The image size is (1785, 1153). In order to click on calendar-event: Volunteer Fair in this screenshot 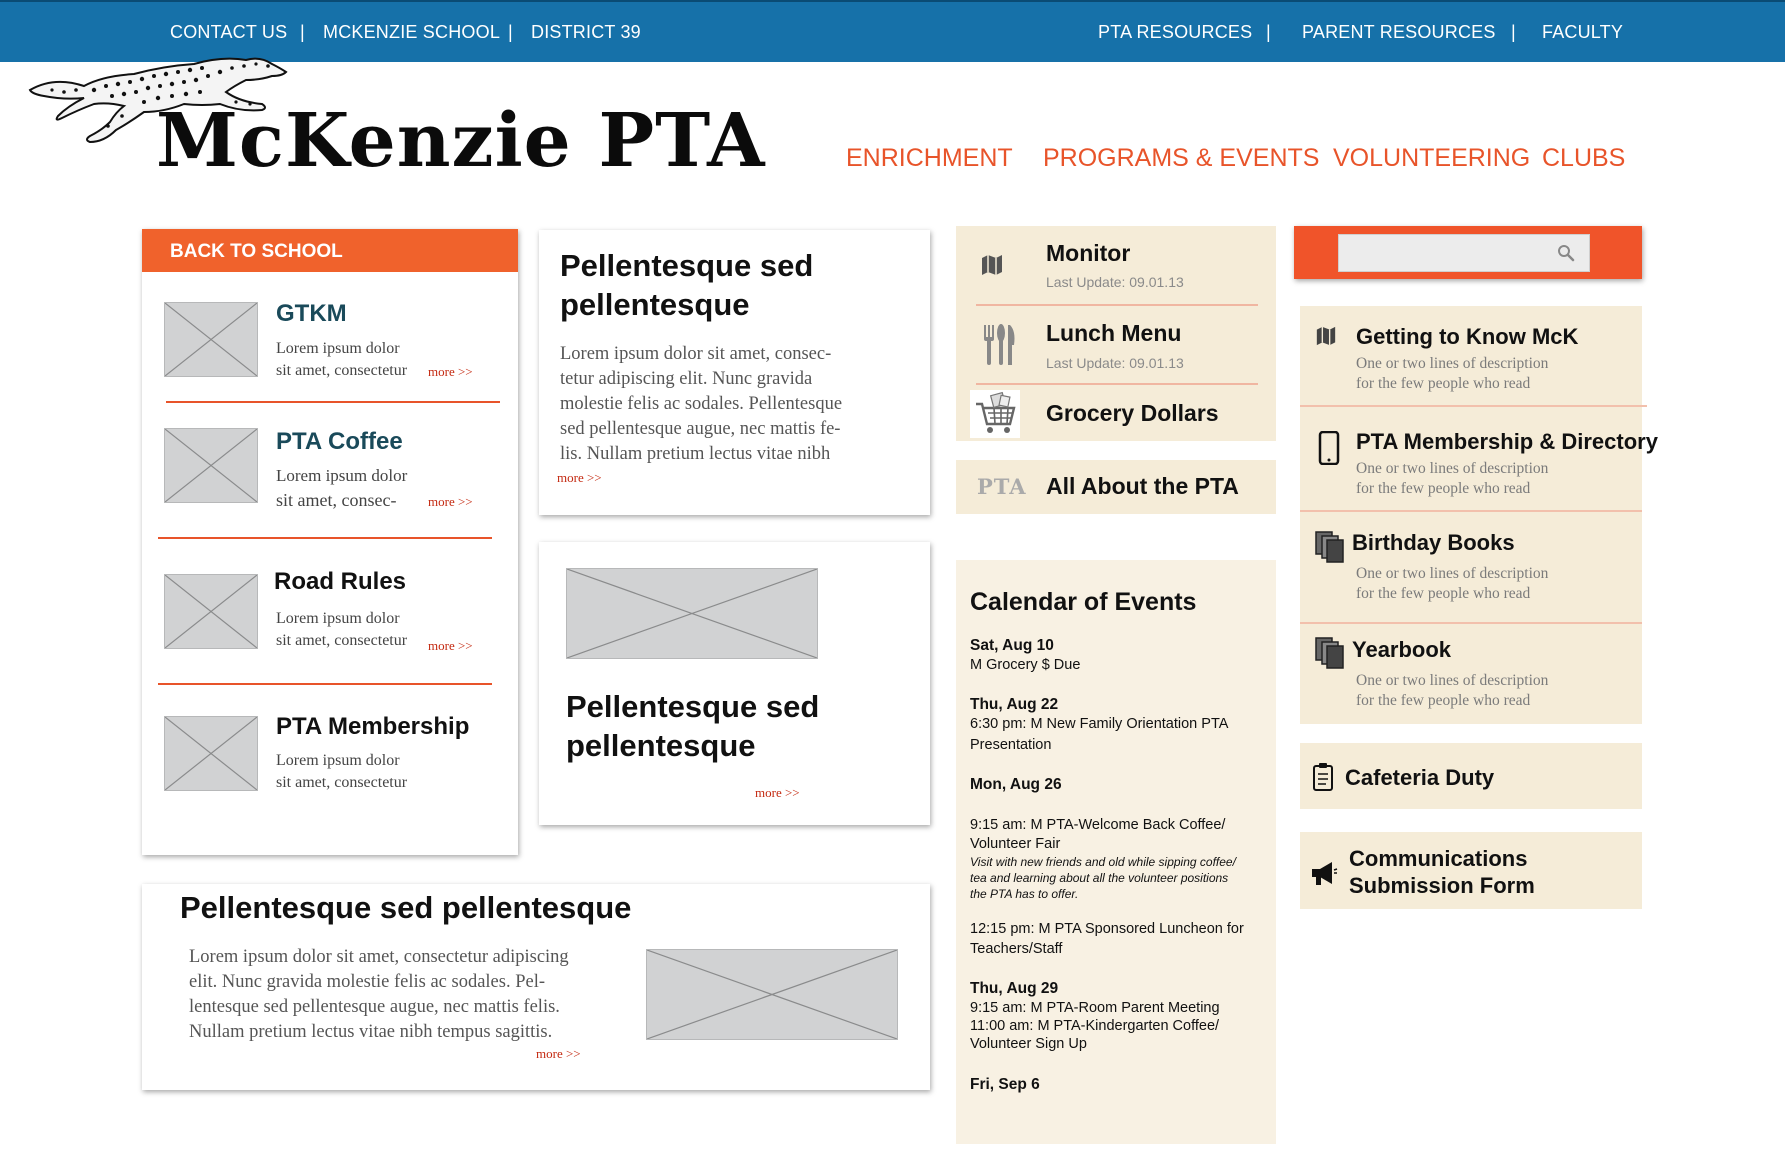, I will do `click(1115, 844)`.